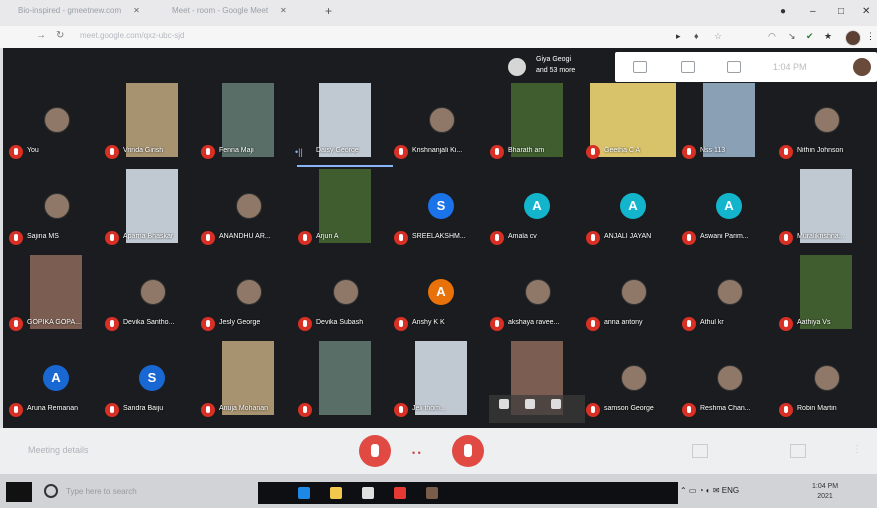 The image size is (877, 508). Describe the element at coordinates (688, 67) in the screenshot. I see `chat-icon` at that location.